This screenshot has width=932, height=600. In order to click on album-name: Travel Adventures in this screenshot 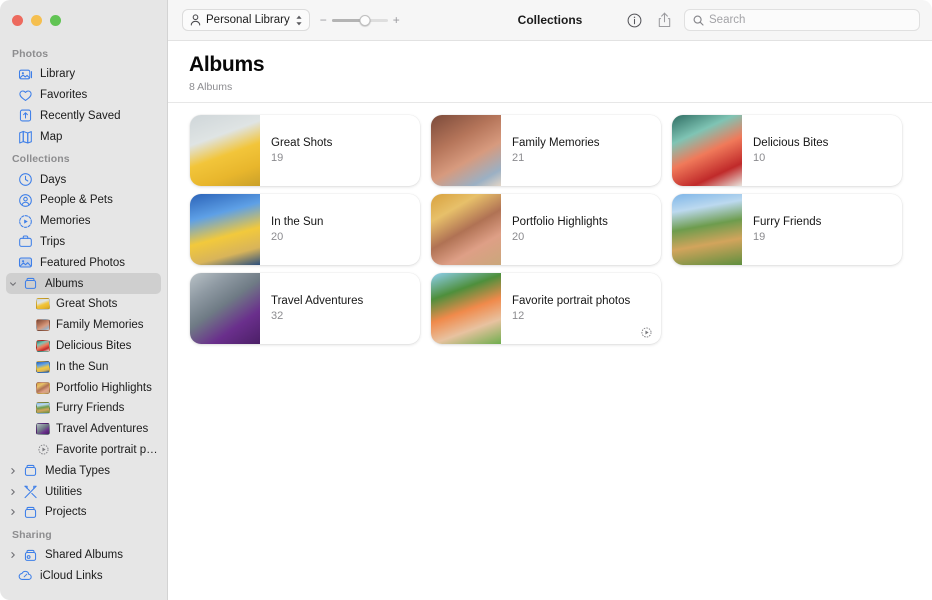, I will do `click(317, 301)`.